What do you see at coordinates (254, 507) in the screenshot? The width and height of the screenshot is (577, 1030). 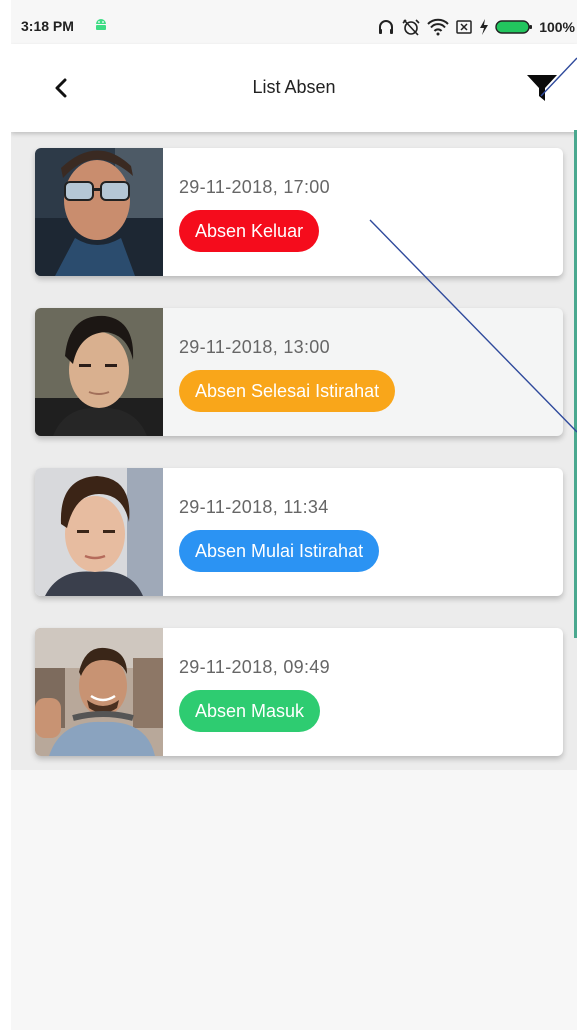 I see `item-datetime: 29-11-2018, 11:34` at bounding box center [254, 507].